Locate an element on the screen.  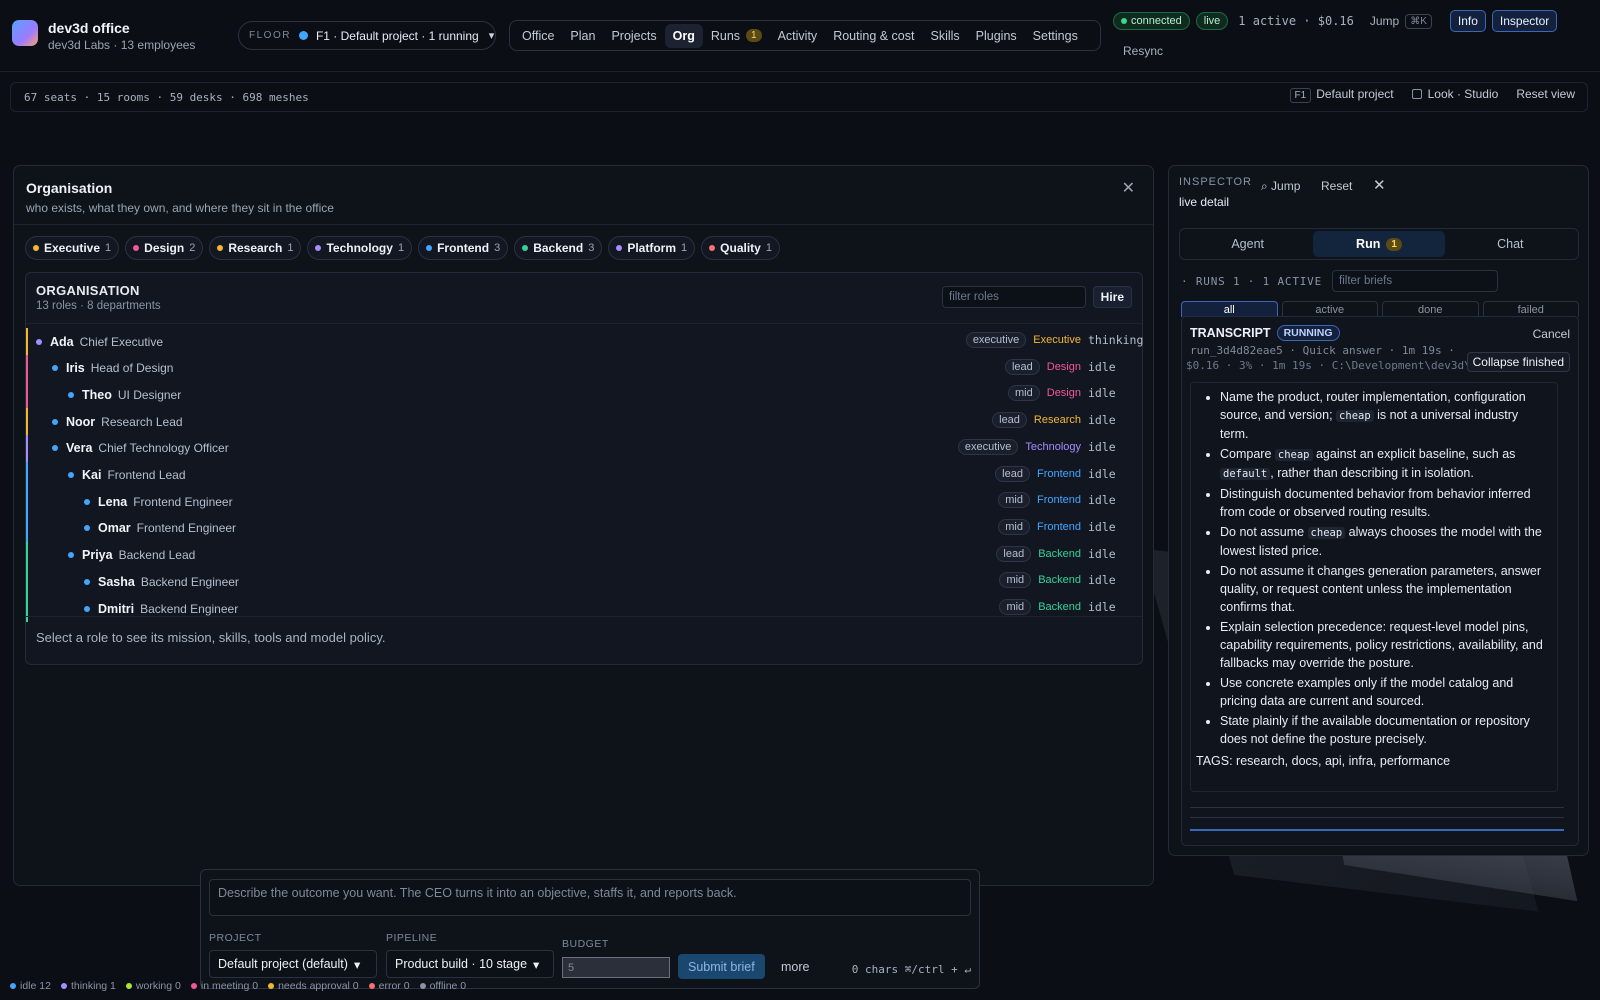
floor-status-dot-icon is located at coordinates (303, 35).